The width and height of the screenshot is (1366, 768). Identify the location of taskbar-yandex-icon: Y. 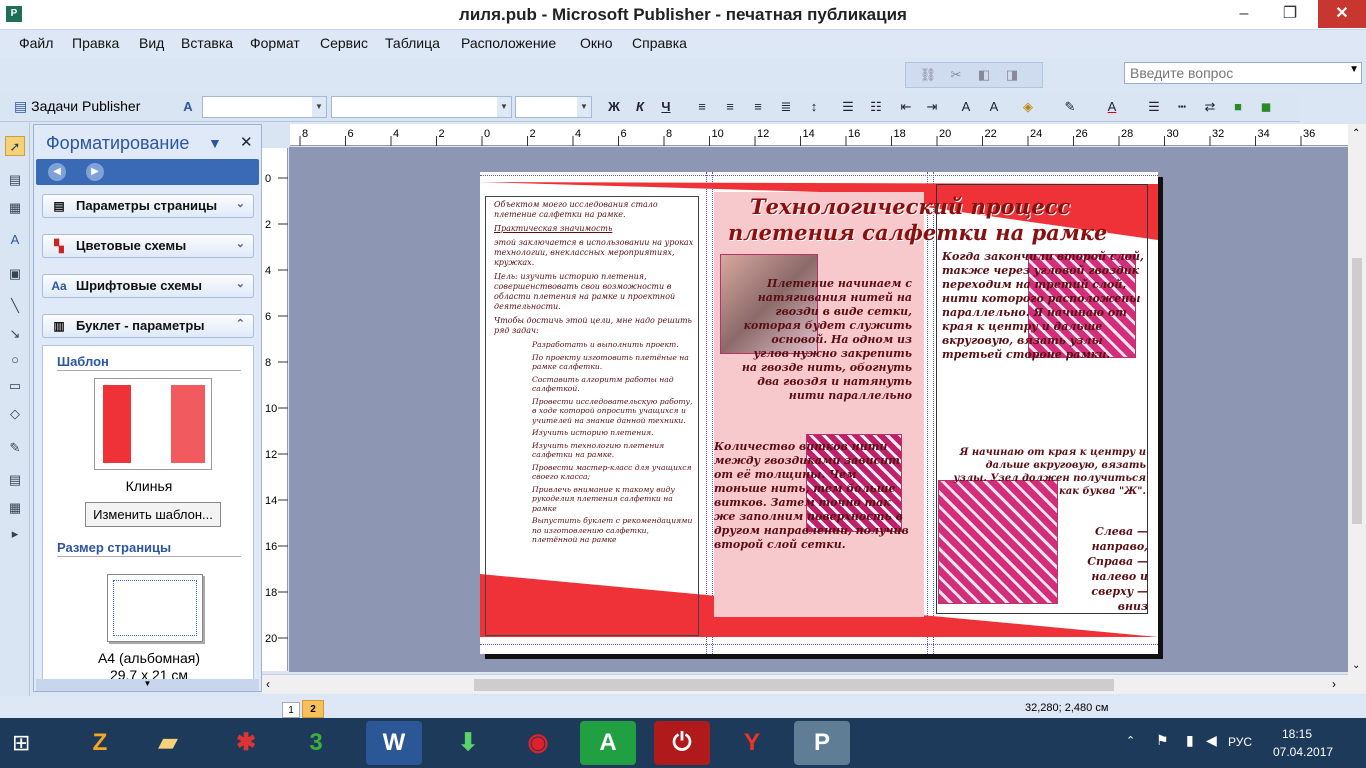
(752, 743).